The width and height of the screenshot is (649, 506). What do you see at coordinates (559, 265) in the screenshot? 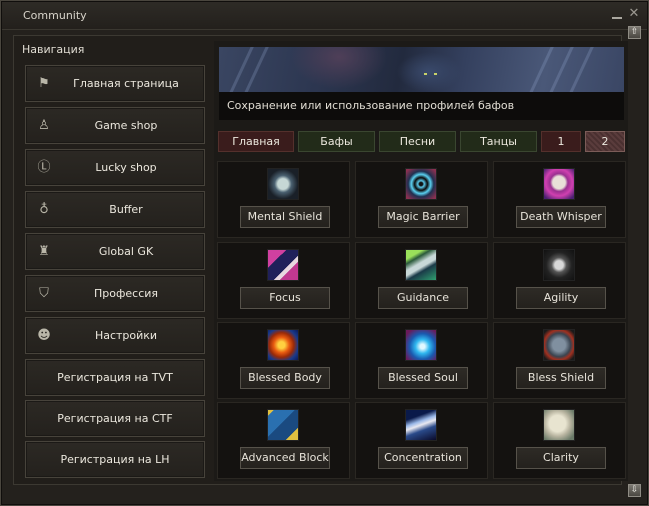
I see `agility-icon` at bounding box center [559, 265].